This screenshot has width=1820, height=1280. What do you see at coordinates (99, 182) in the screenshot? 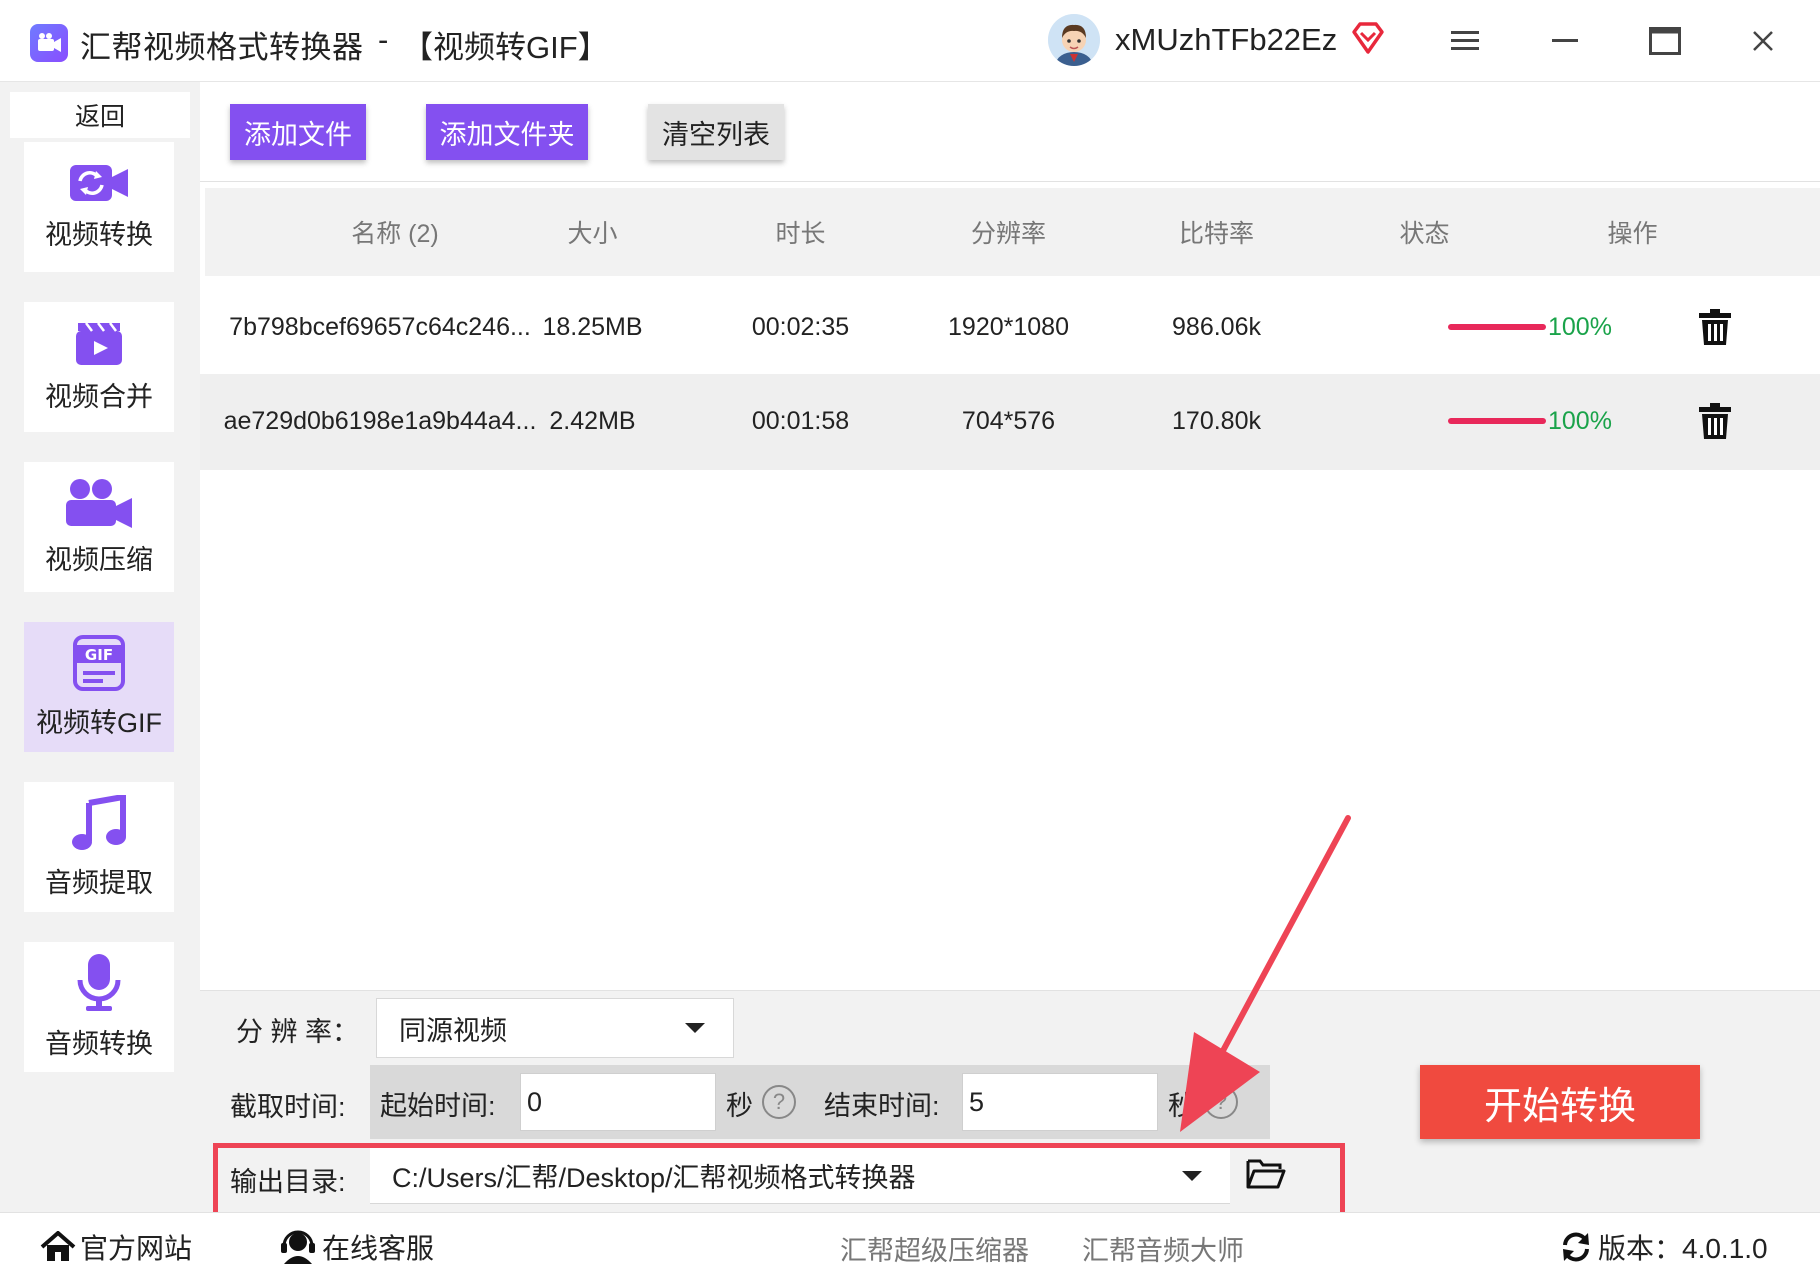
I see `video-convert-icon` at bounding box center [99, 182].